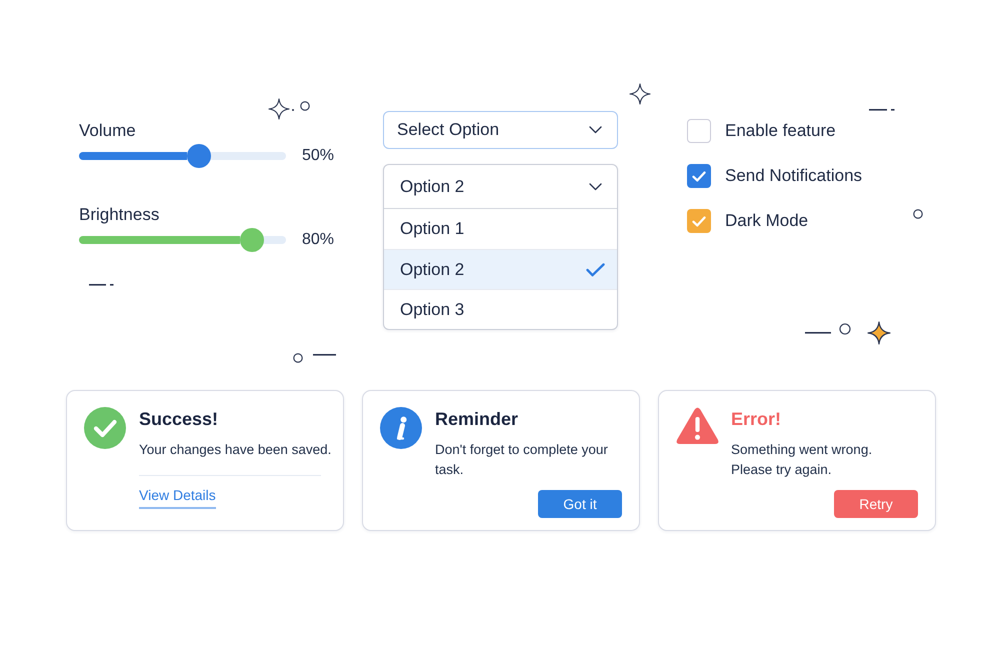 This screenshot has width=1000, height=667. I want to click on slider-value: 80%, so click(318, 240).